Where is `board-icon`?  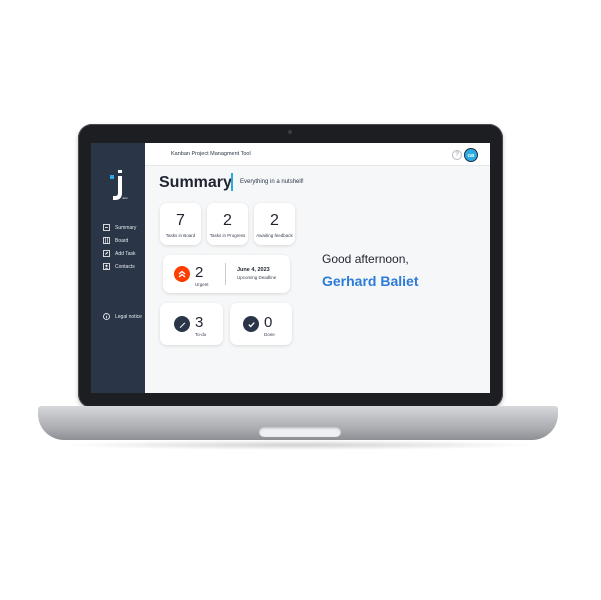 board-icon is located at coordinates (106, 240).